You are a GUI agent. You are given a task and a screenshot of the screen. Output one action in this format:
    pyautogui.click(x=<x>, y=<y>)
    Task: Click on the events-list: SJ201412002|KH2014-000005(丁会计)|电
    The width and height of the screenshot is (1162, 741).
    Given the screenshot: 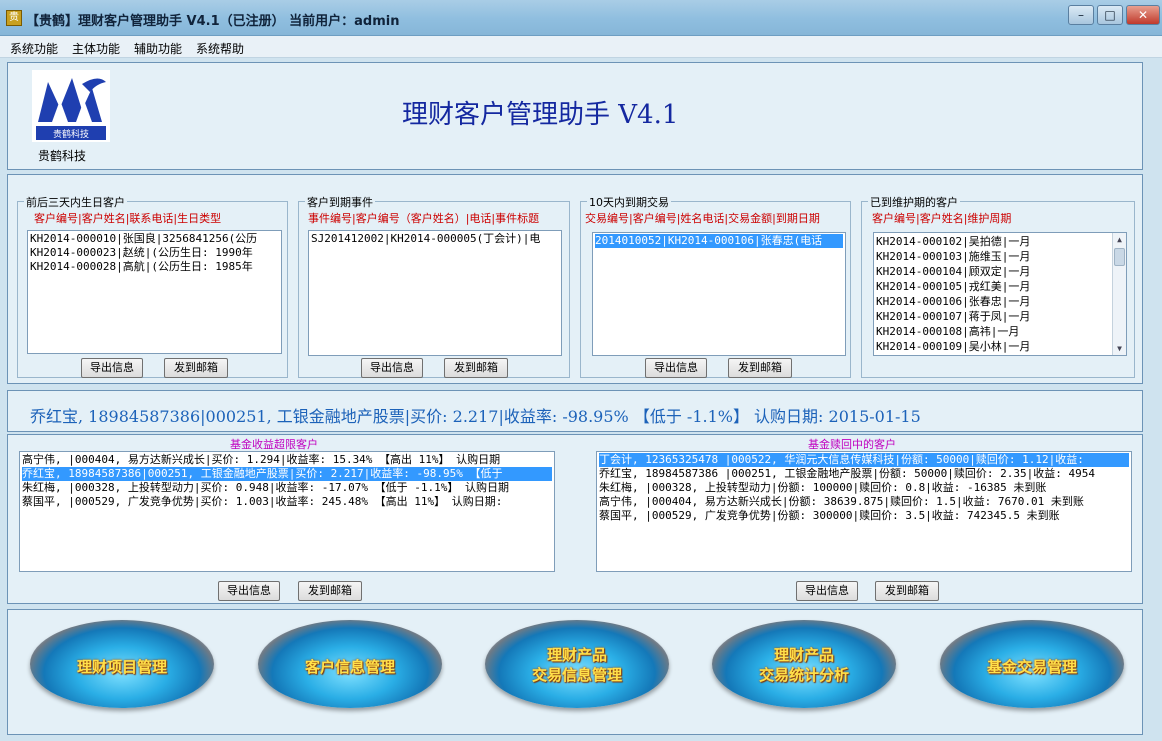 What is the action you would take?
    pyautogui.click(x=435, y=293)
    